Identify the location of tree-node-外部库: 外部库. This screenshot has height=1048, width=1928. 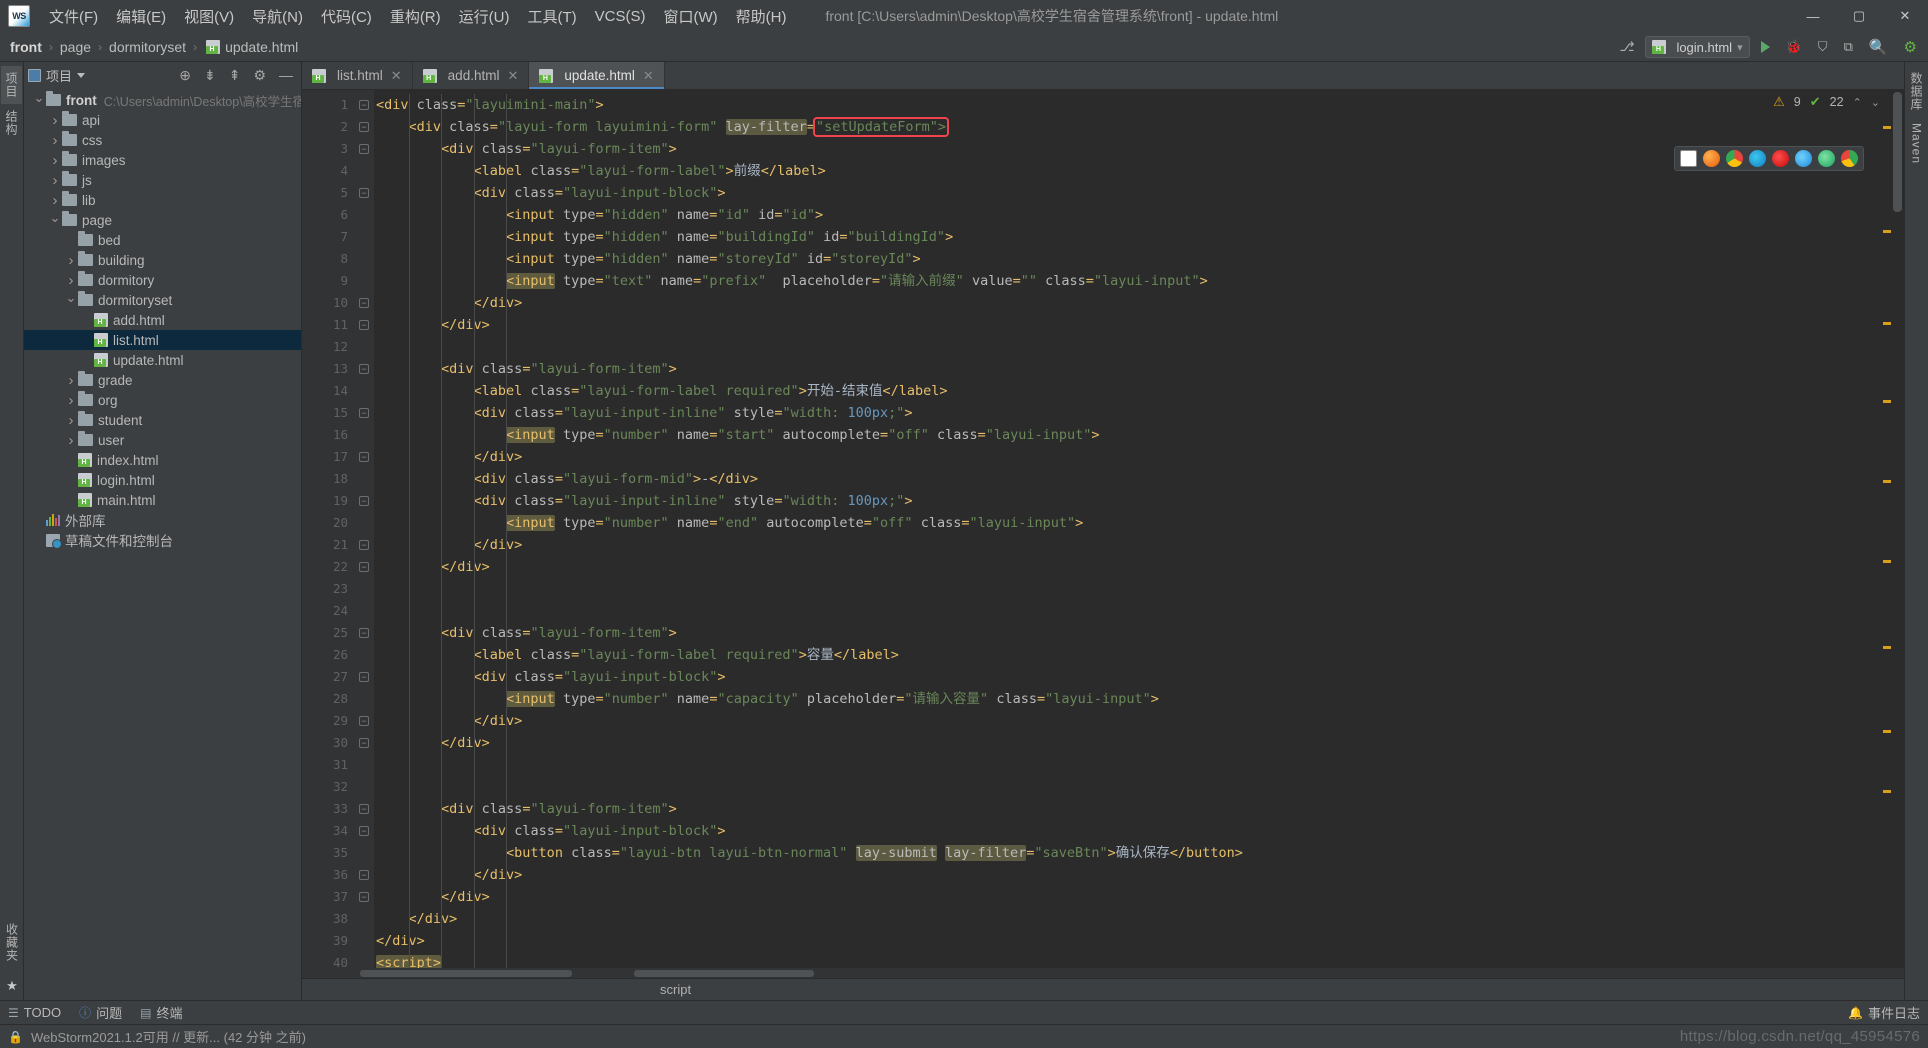
(162, 520).